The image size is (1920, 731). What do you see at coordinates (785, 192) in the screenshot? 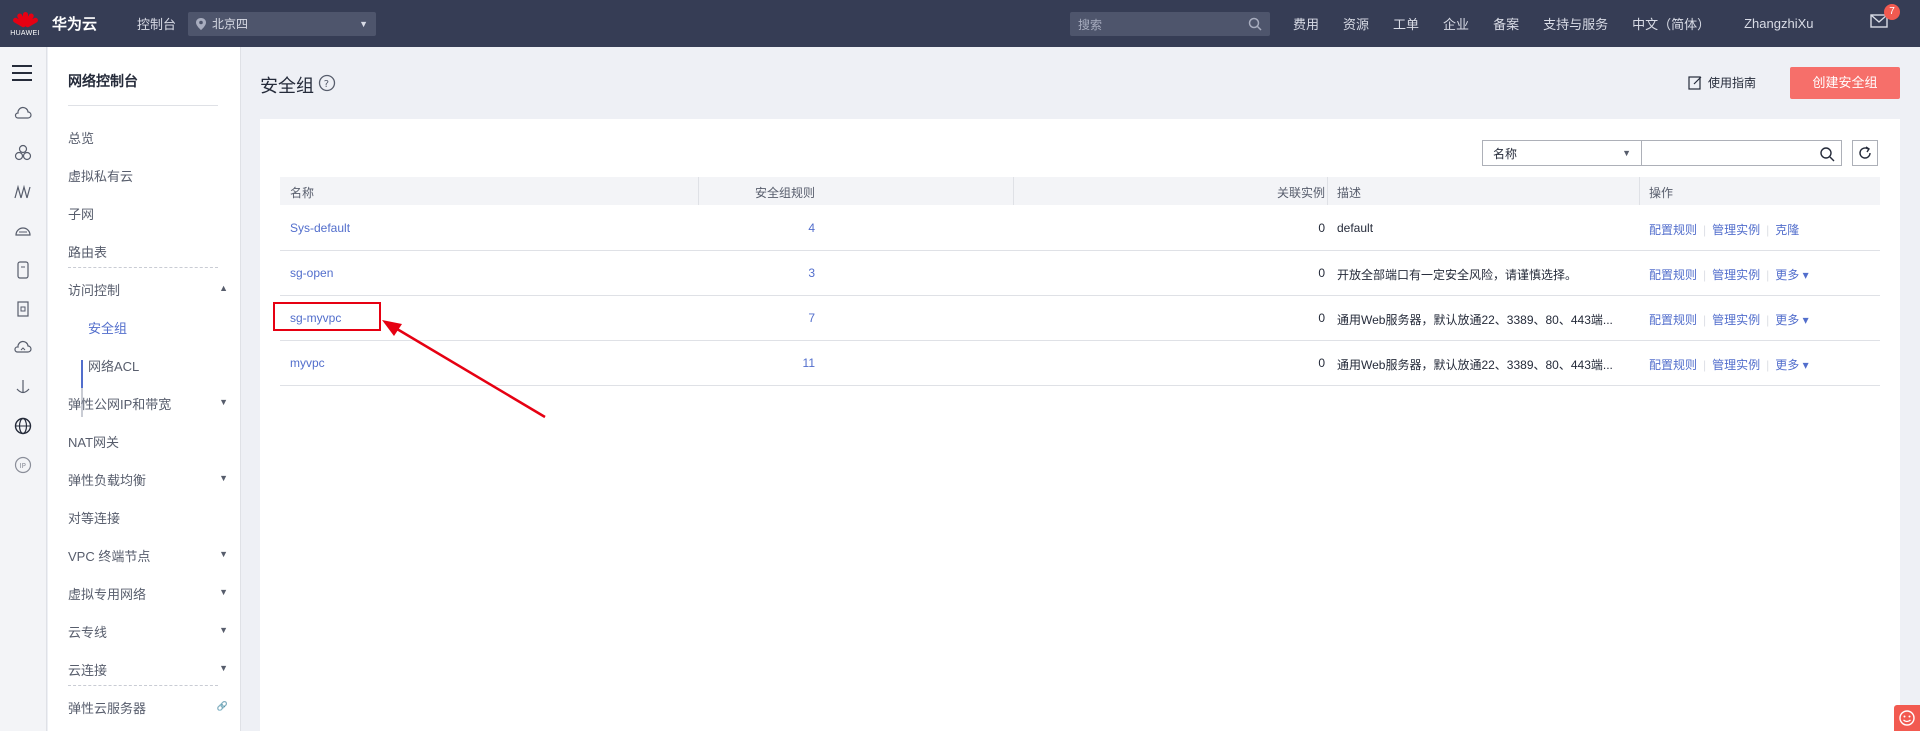
I see `column-header-rules: 安全组规则` at bounding box center [785, 192].